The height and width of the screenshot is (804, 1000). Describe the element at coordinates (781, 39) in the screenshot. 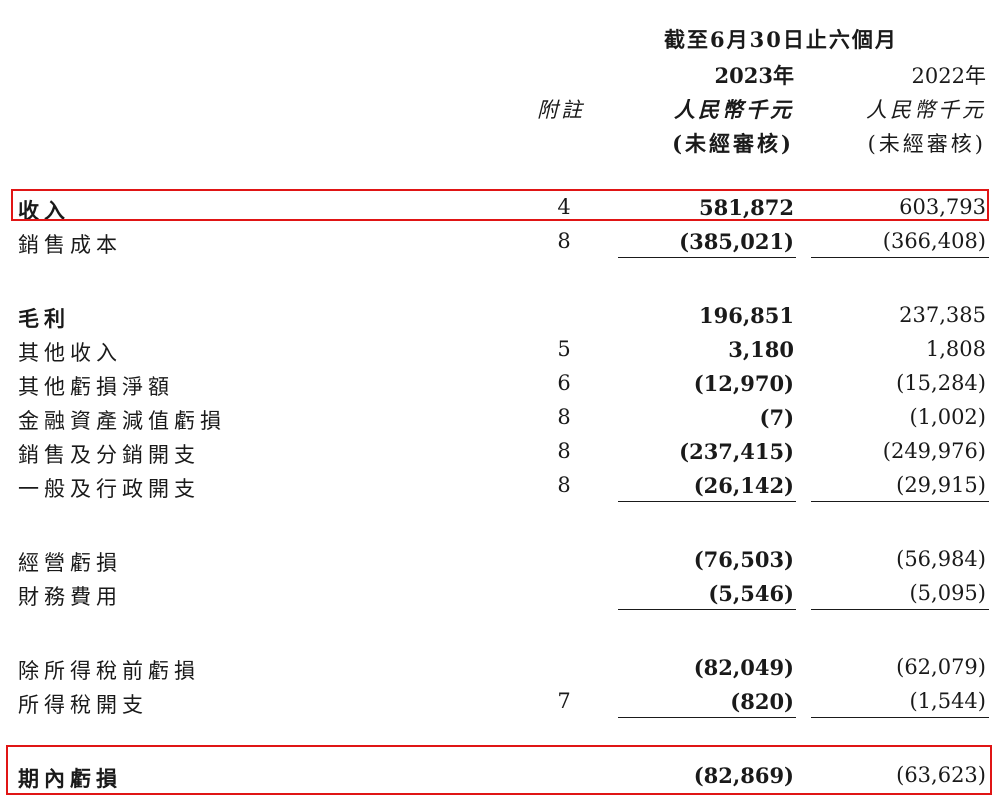

I see `period-heading: 截至6月30日止六個月` at that location.